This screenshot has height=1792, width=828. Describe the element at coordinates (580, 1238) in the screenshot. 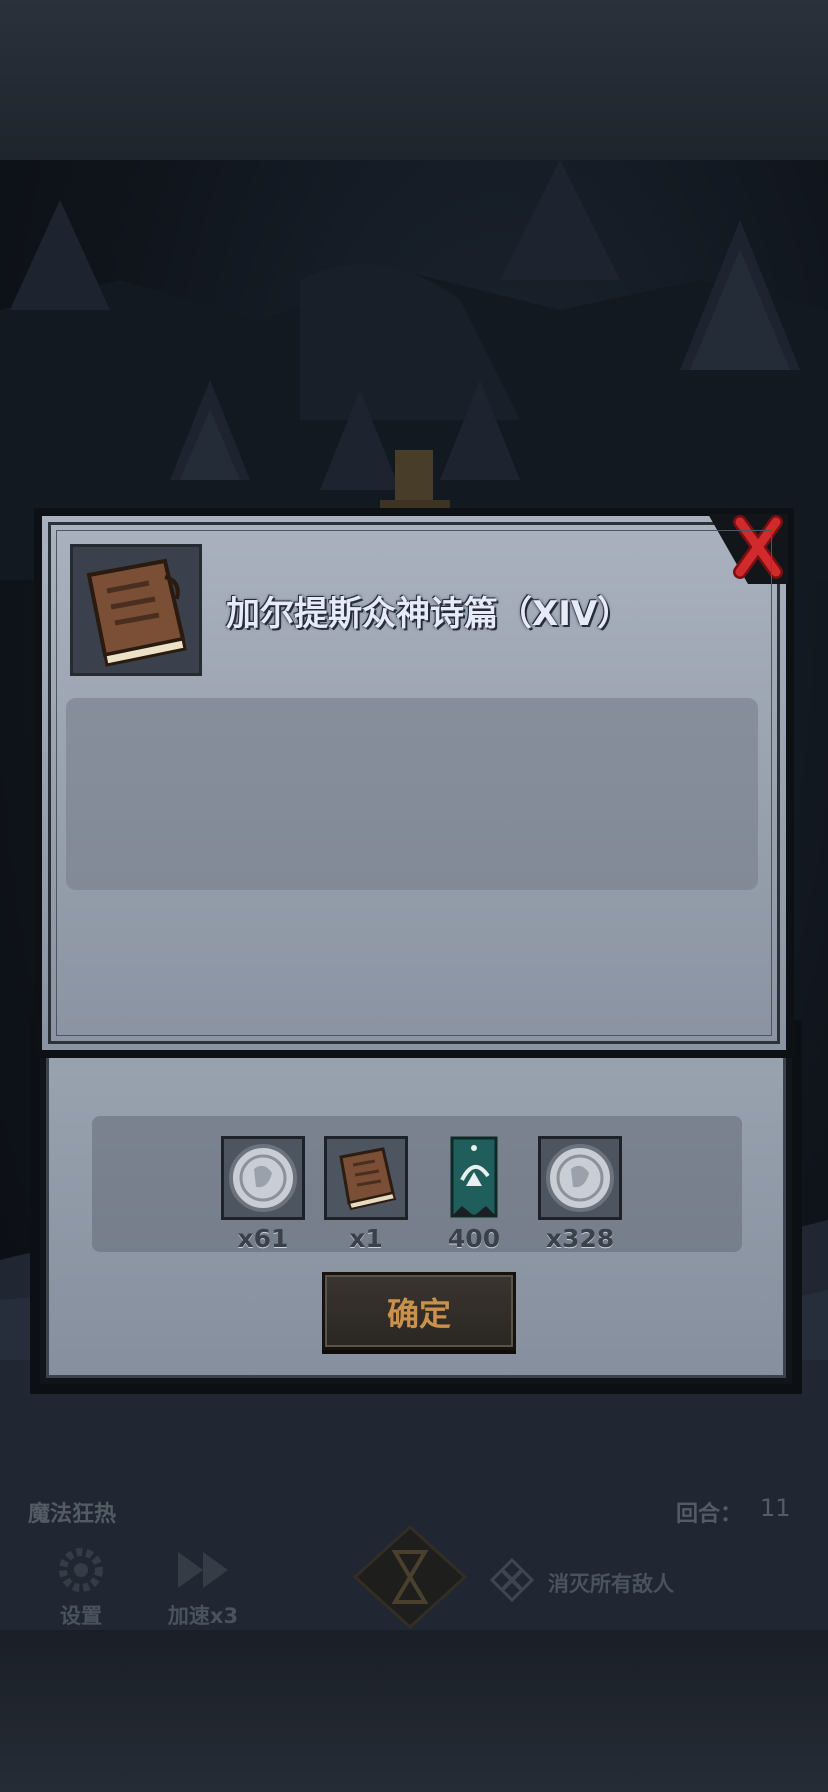

I see `reward-count: x328` at that location.